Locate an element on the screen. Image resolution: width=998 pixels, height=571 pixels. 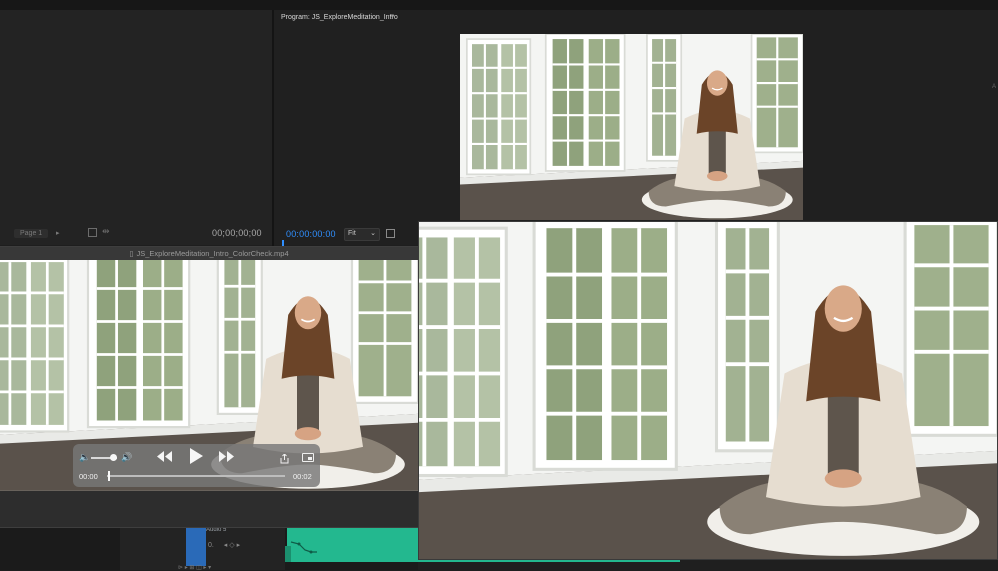
track-volume-value: 0. is located at coordinates (211, 545).